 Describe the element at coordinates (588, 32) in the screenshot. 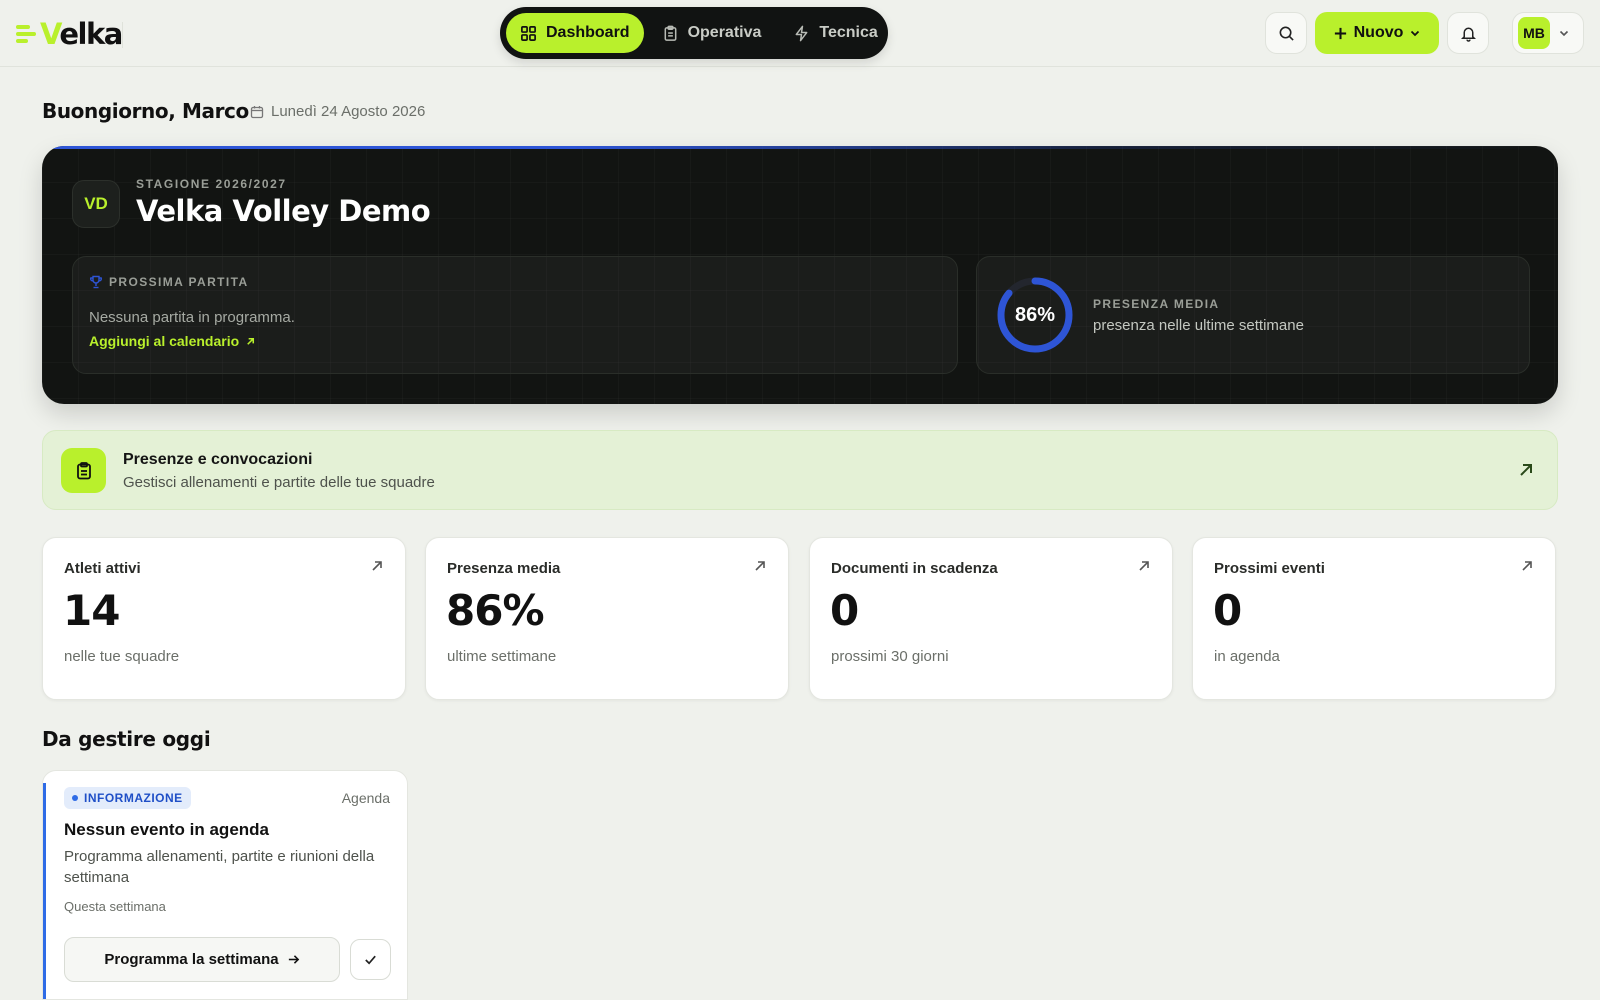

I see `nav-tab-label: Dashboard` at that location.